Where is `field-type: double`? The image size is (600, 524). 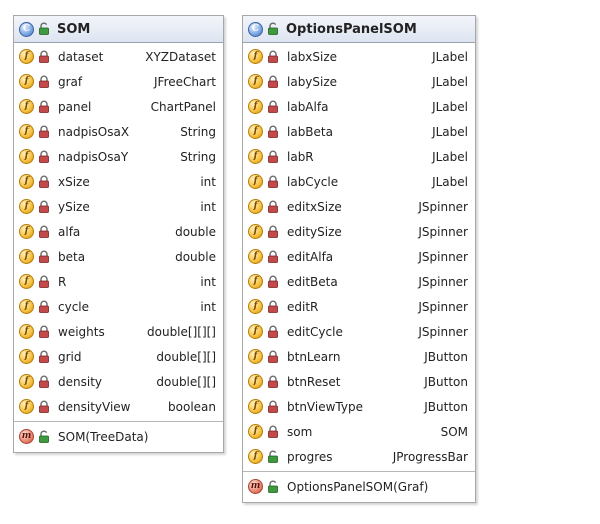 field-type: double is located at coordinates (195, 256).